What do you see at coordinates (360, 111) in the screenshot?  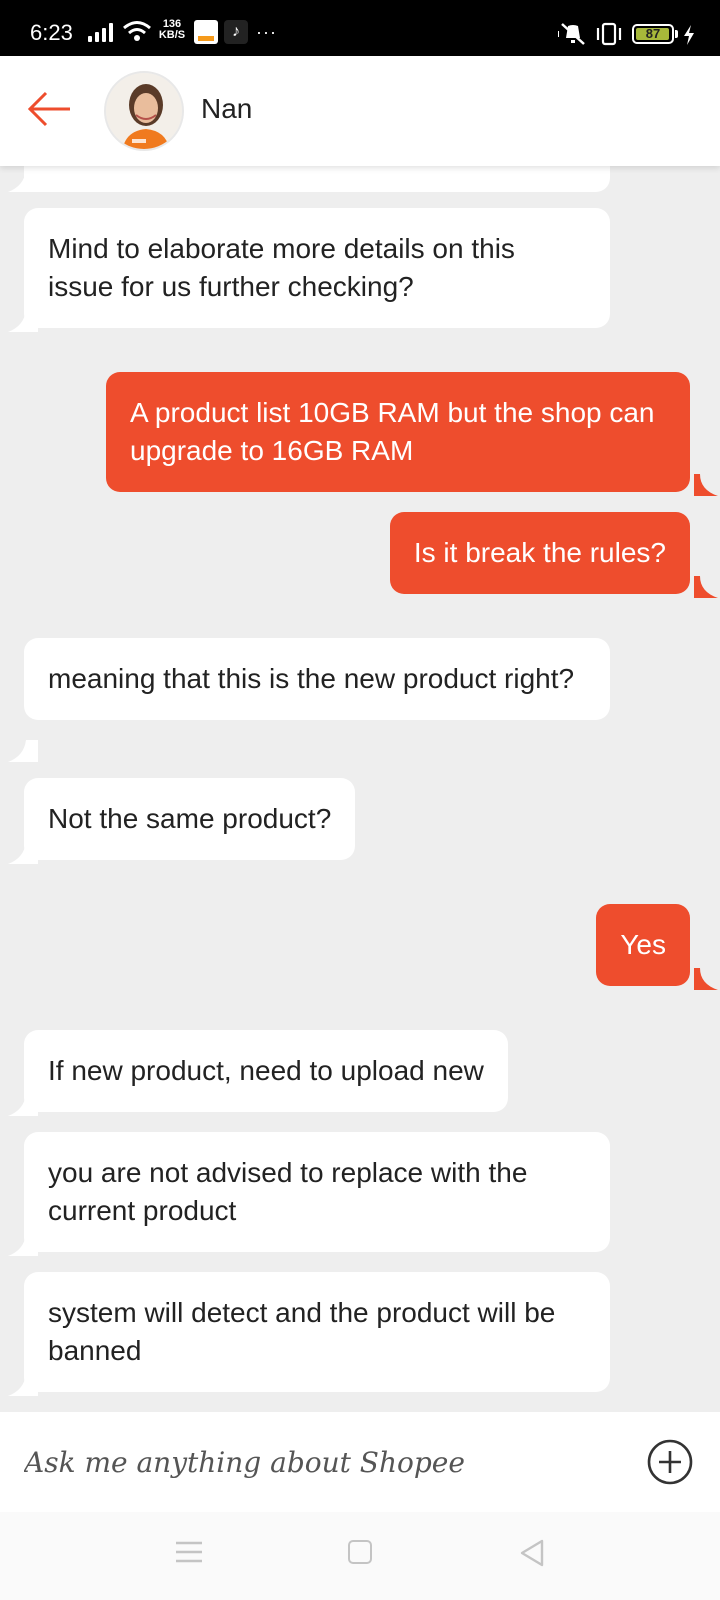 I see `chat-header: Nan` at bounding box center [360, 111].